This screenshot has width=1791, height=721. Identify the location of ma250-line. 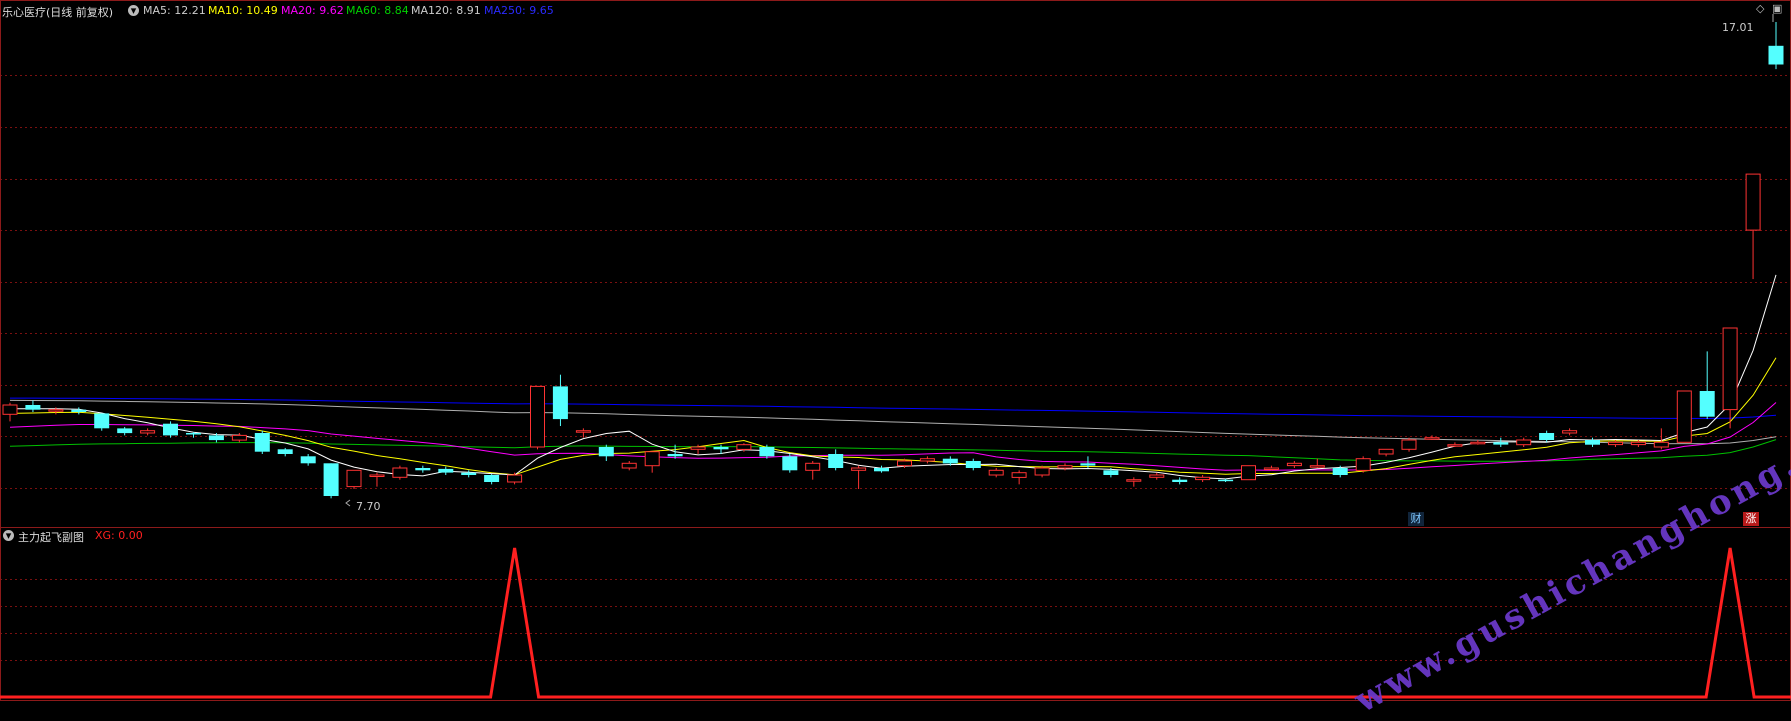
(893, 408).